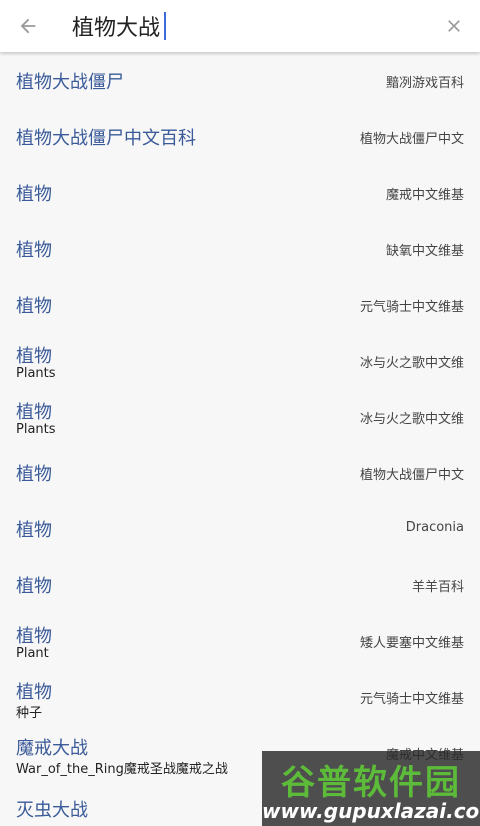  Describe the element at coordinates (240, 584) in the screenshot. I see `result-item: 植物 羊羊百科` at that location.